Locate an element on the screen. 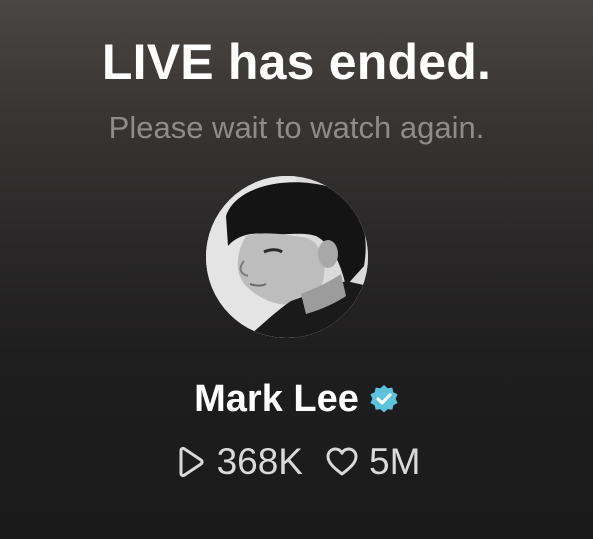  heart-icon is located at coordinates (342, 462).